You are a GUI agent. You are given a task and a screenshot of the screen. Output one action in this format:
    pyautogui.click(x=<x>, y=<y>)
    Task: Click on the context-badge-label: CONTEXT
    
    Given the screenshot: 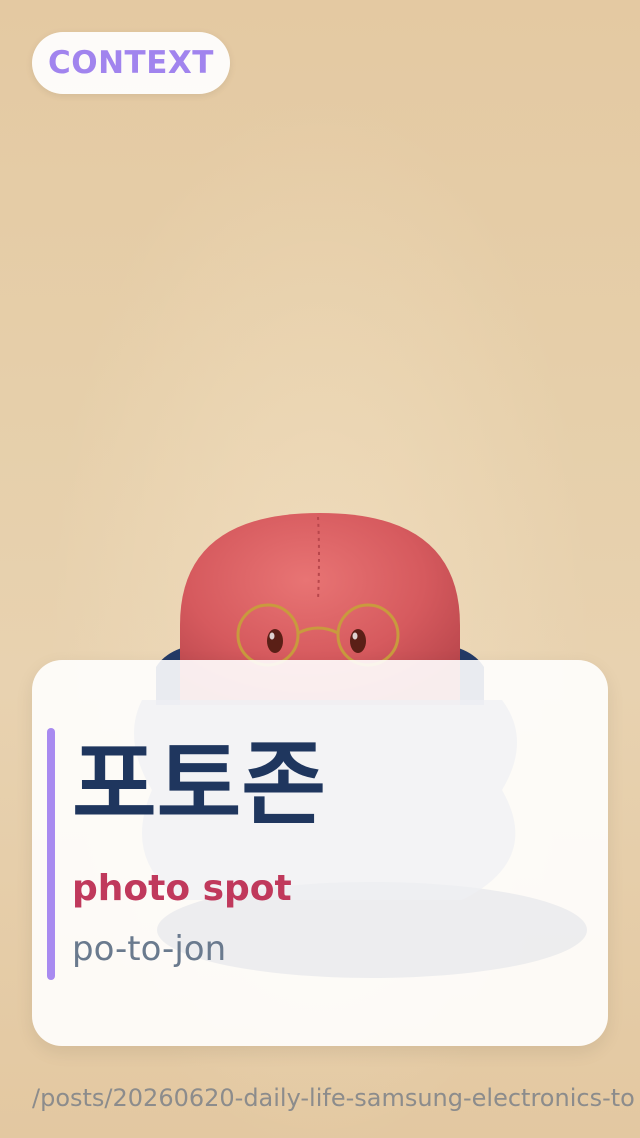 What is the action you would take?
    pyautogui.click(x=131, y=63)
    